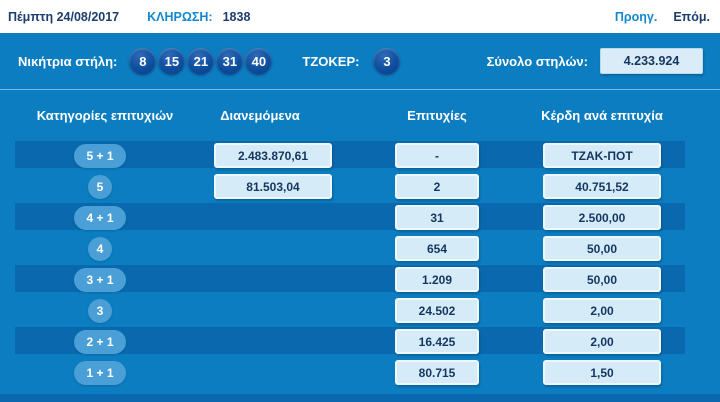 The image size is (720, 402). What do you see at coordinates (602, 115) in the screenshot?
I see `column-header-prize: Κέρδη ανά επιτυχία` at bounding box center [602, 115].